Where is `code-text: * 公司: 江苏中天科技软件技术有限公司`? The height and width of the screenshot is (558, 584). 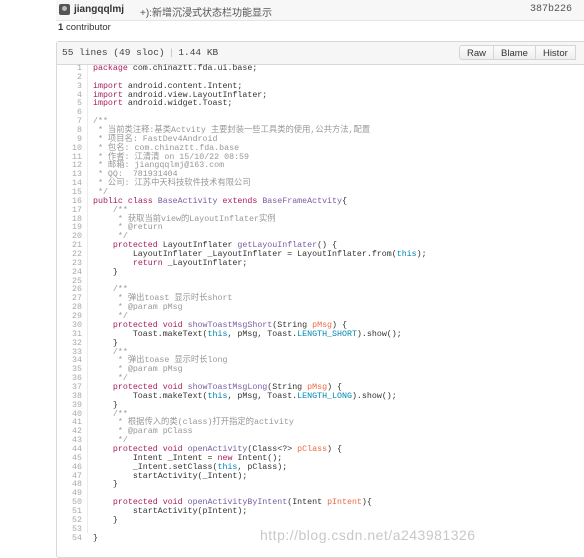 code-text: * 公司: 江苏中天科技软件技术有限公司 is located at coordinates (172, 184).